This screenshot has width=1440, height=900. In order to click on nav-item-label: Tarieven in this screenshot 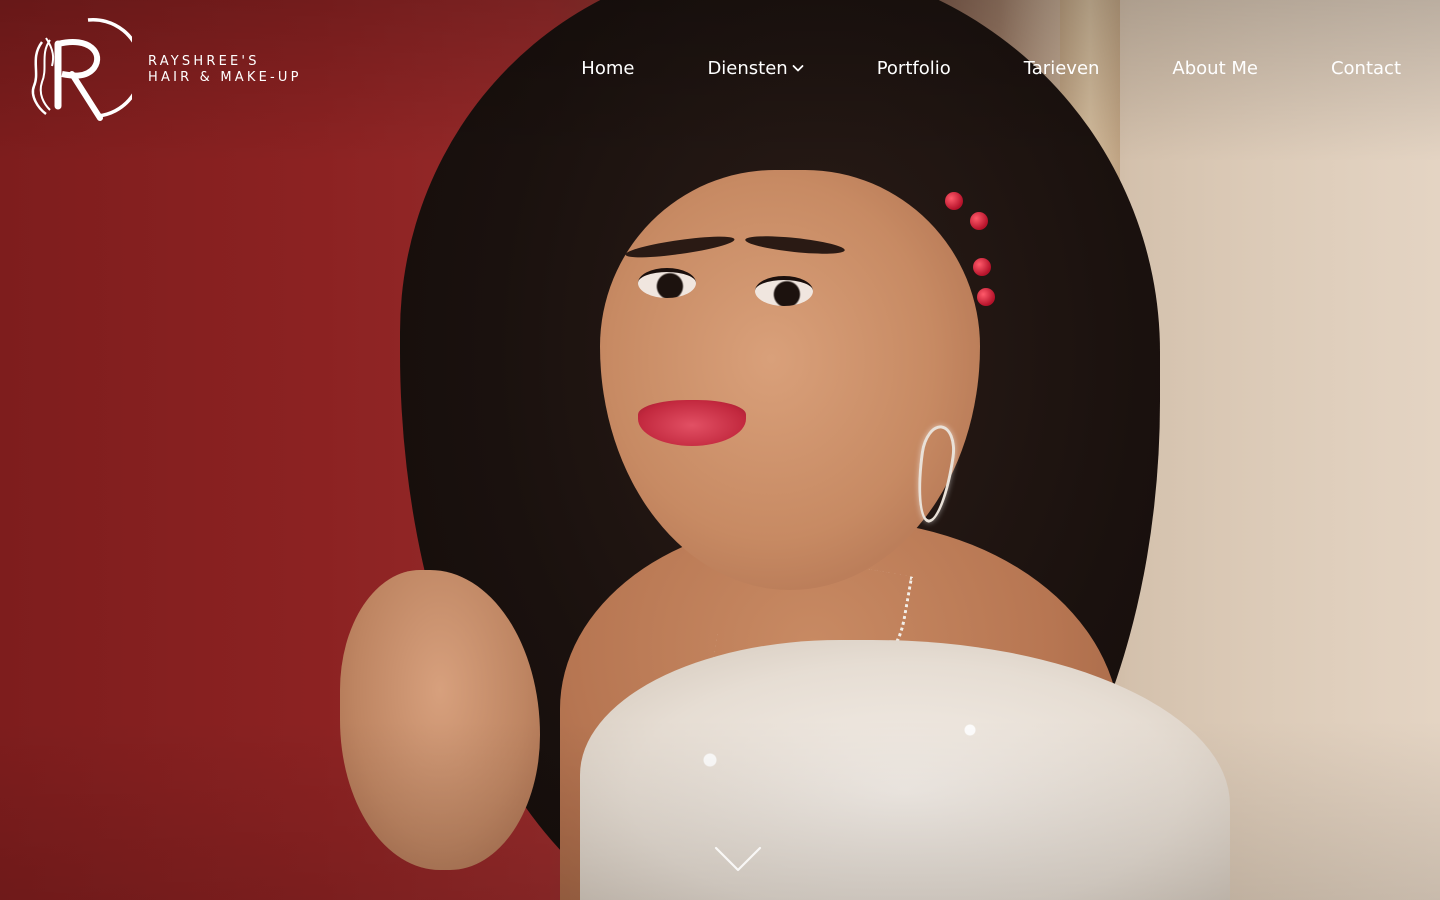, I will do `click(1061, 68)`.